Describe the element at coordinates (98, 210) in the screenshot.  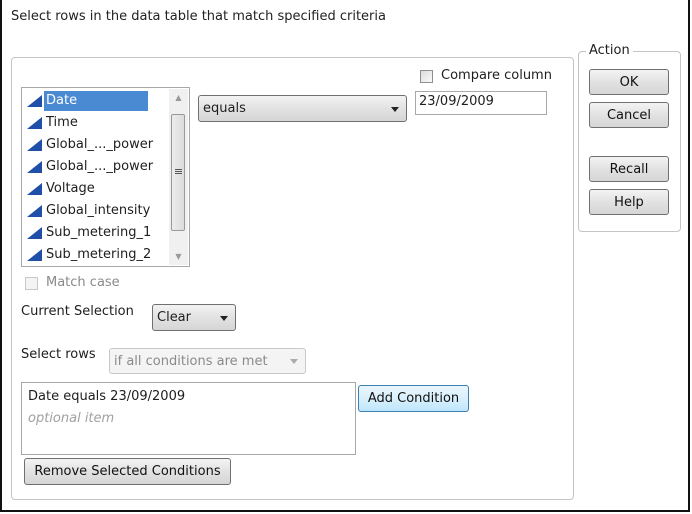
I see `column-name: Global_intensity` at that location.